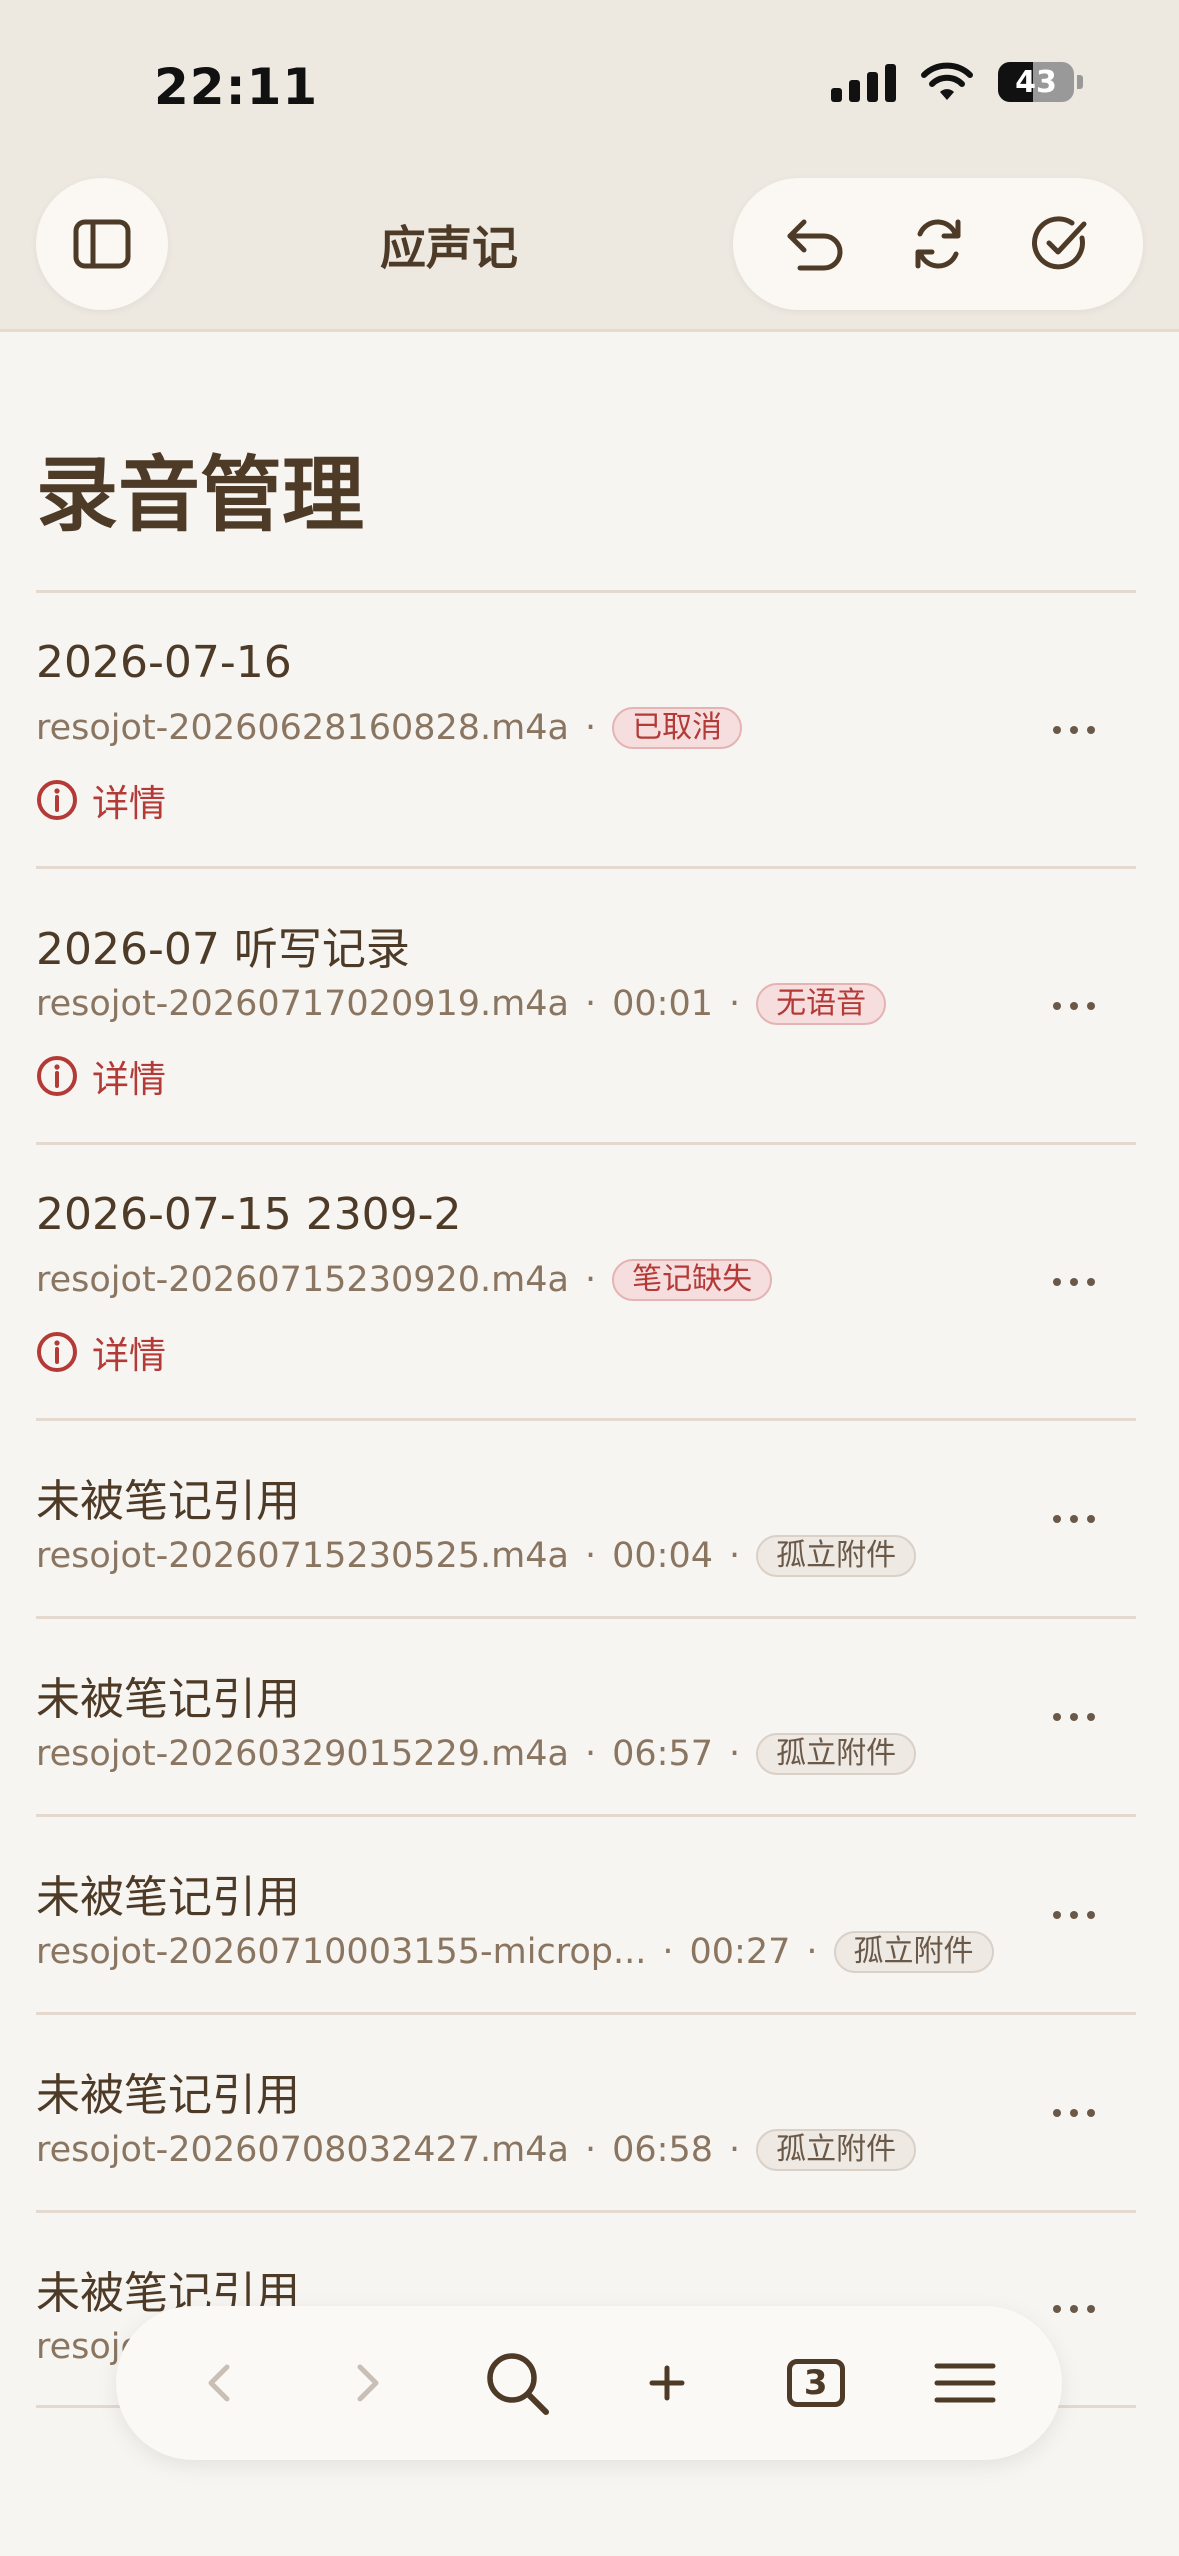 The width and height of the screenshot is (1179, 2556). What do you see at coordinates (302, 1004) in the screenshot?
I see `item-filename: resojot-20260717020919.m4a` at bounding box center [302, 1004].